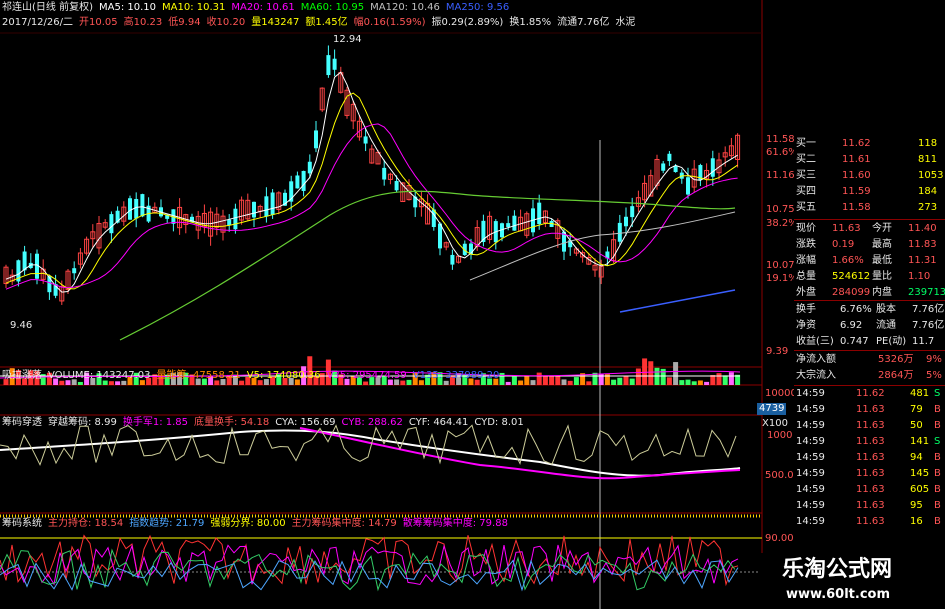 Image resolution: width=945 pixels, height=609 pixels. What do you see at coordinates (916, 409) in the screenshot?
I see `tick-volume: 79` at bounding box center [916, 409].